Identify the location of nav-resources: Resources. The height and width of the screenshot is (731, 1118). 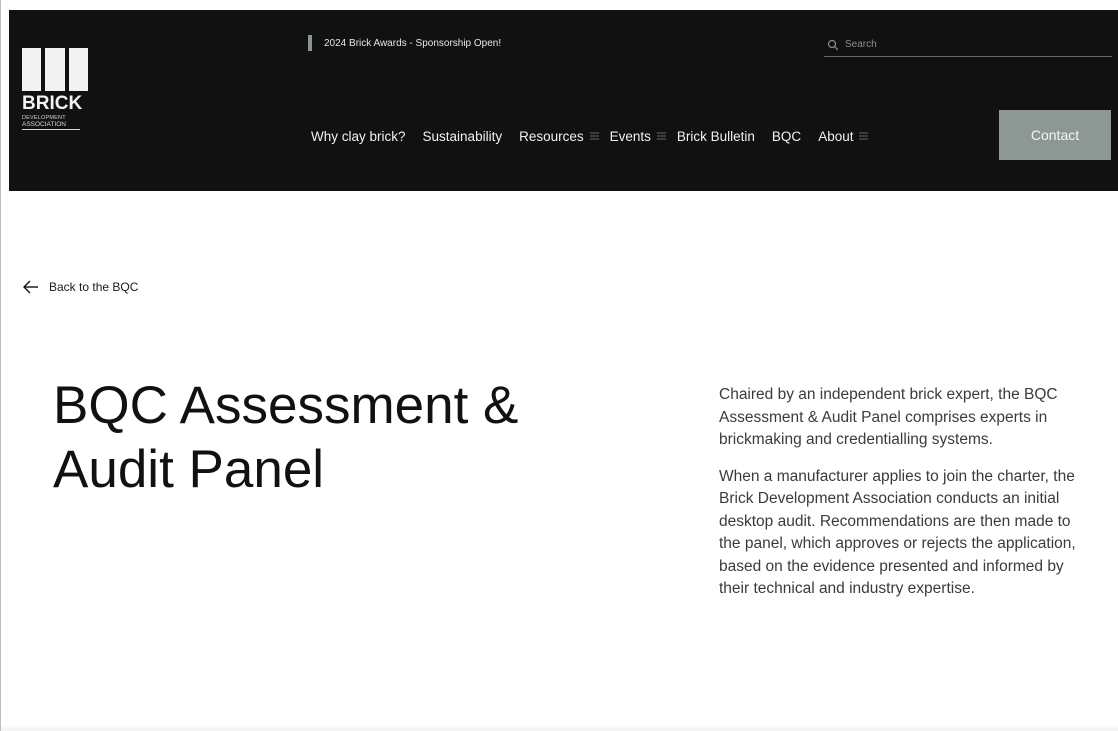
(559, 136).